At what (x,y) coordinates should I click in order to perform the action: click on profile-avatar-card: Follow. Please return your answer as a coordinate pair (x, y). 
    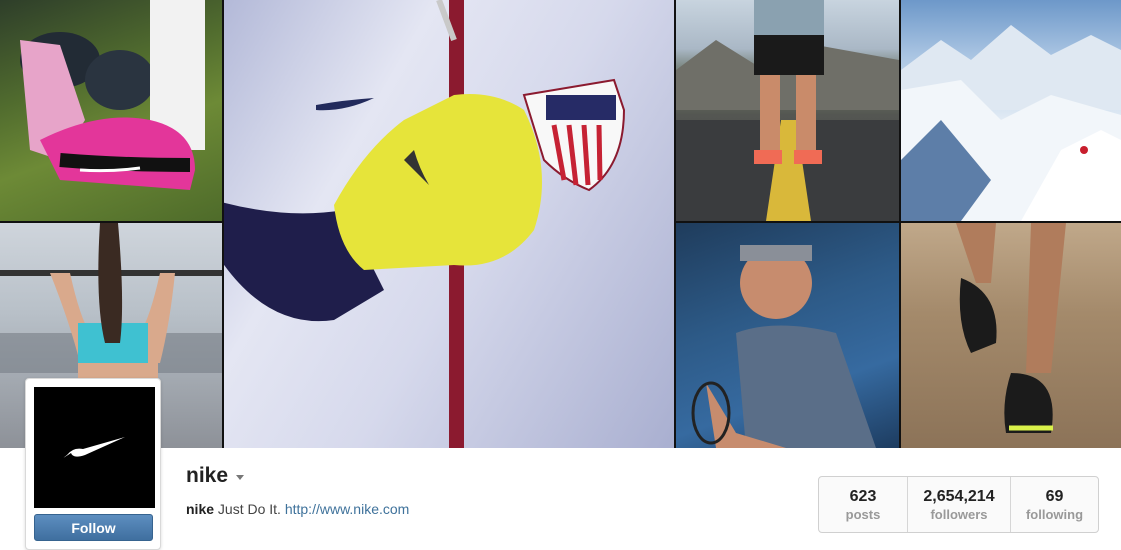
    Looking at the image, I should click on (93, 464).